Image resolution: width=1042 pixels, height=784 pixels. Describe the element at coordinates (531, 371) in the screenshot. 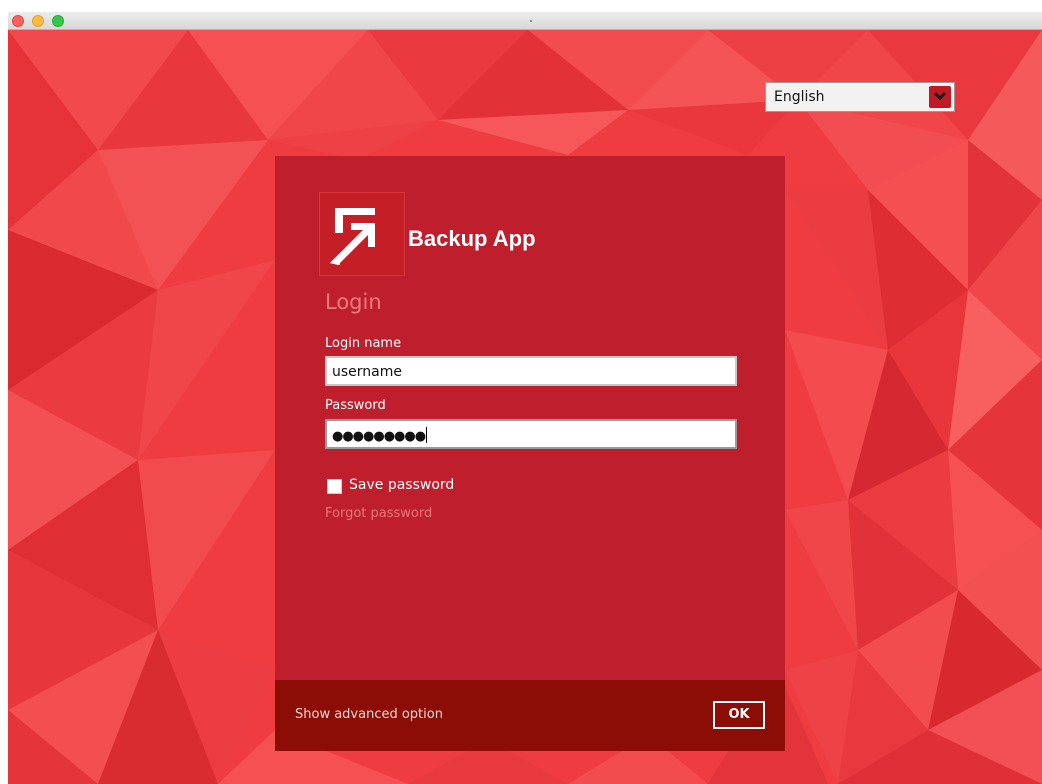

I see `login-name-input: username` at that location.